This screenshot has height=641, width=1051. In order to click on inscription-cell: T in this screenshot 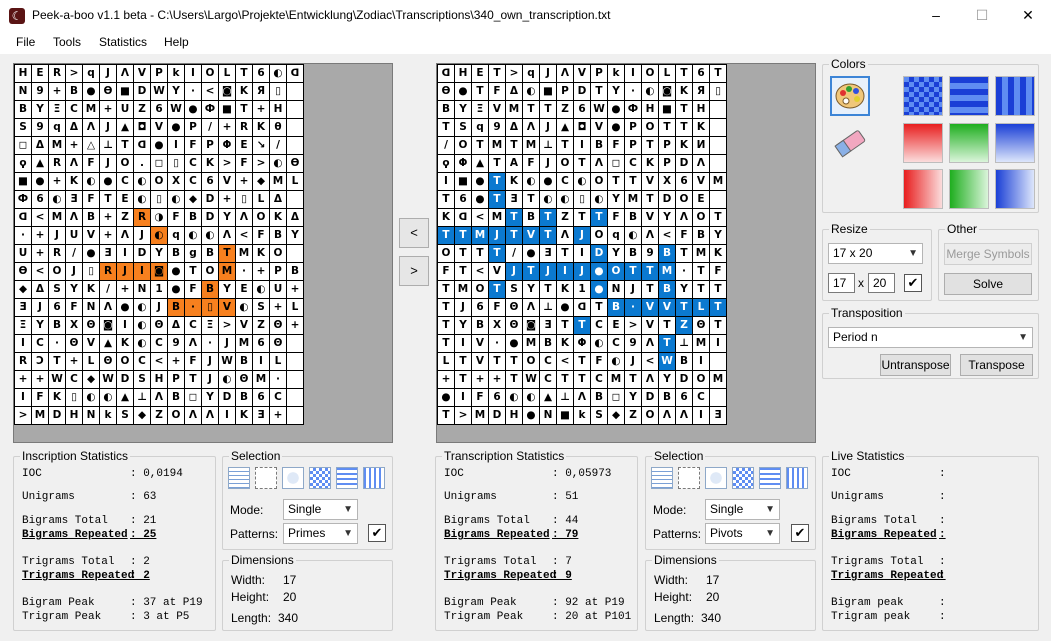, I will do `click(244, 109)`.